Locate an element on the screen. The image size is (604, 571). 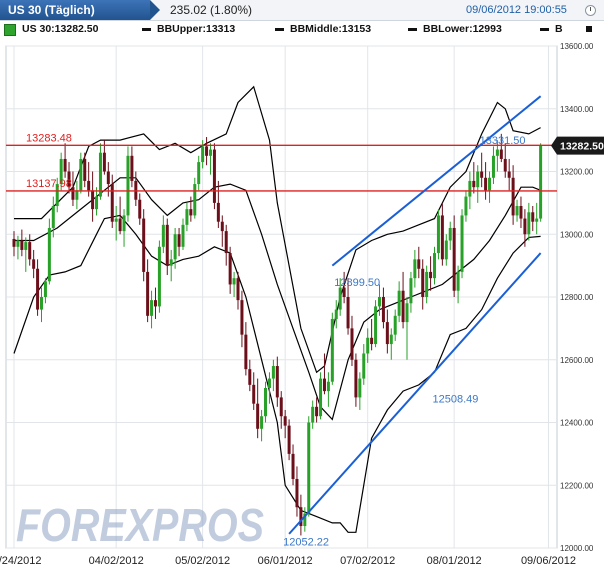
legend-bb-upper-label: BBUpper:13313 is located at coordinates (196, 29).